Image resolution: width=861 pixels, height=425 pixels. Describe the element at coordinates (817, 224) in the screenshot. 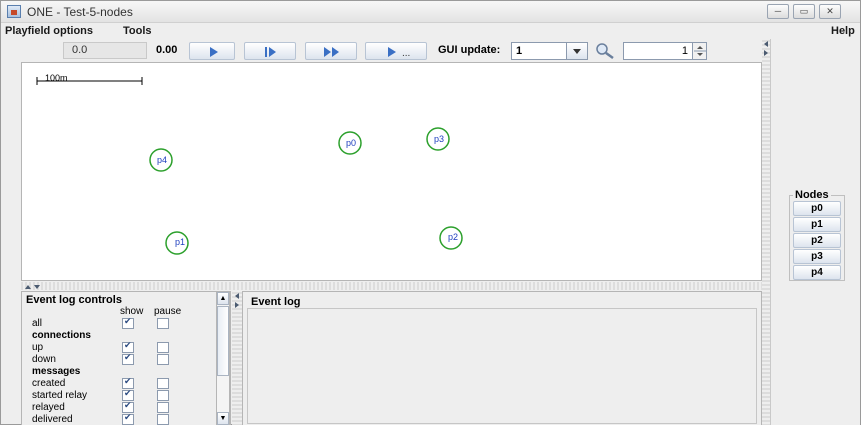

I see `node-button-p1: p1` at that location.